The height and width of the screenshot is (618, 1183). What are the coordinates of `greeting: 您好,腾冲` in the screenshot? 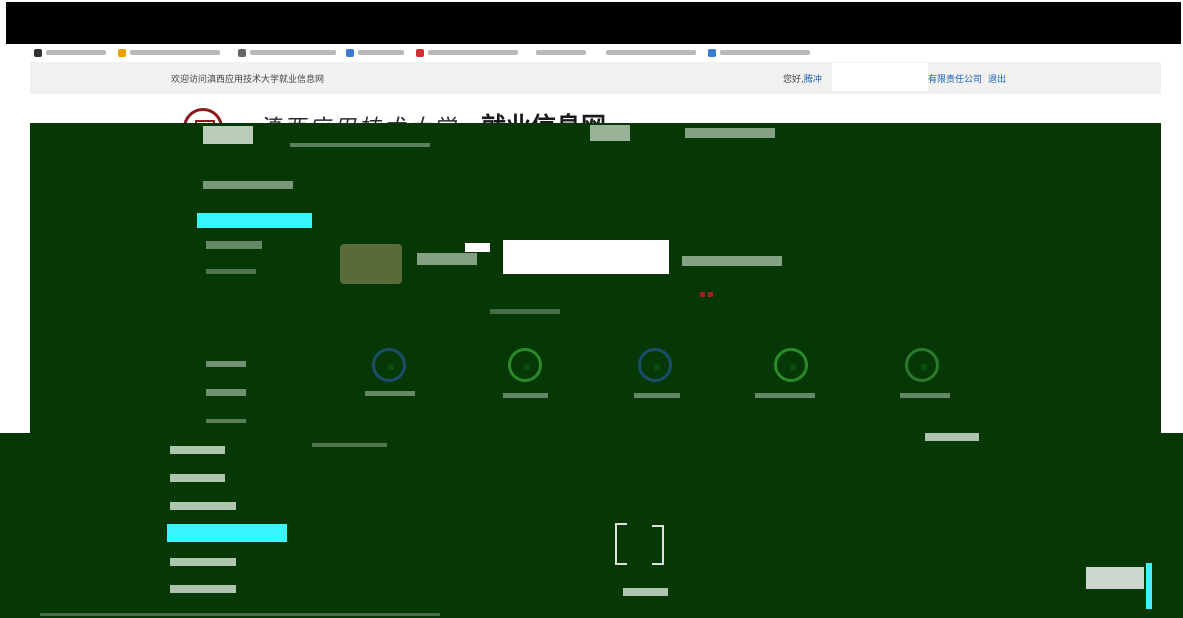 It's located at (802, 78).